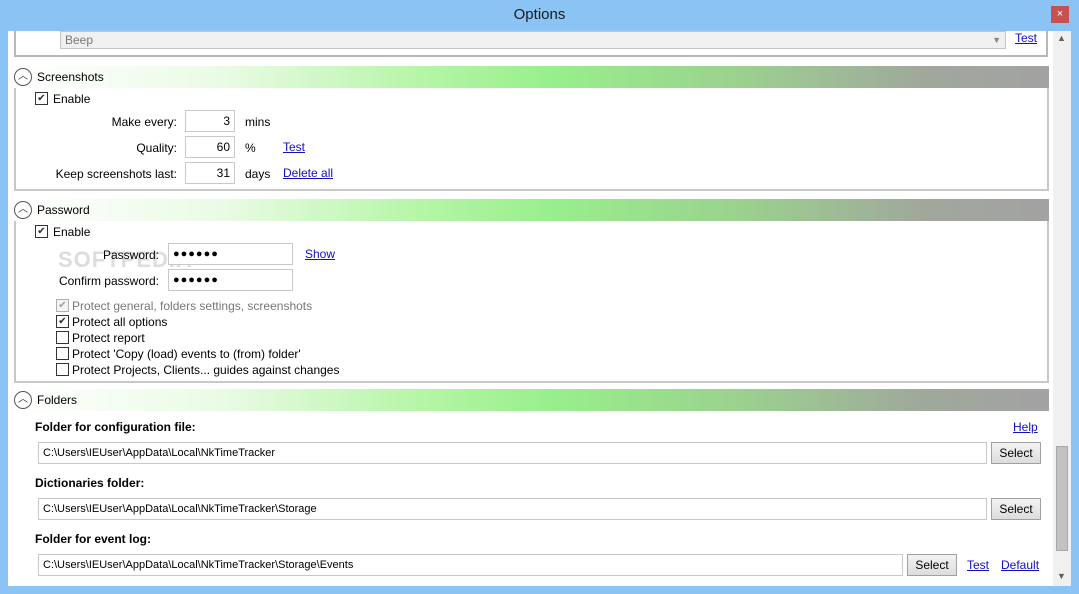 Image resolution: width=1079 pixels, height=594 pixels. I want to click on quality-label: Quality:, so click(156, 148).